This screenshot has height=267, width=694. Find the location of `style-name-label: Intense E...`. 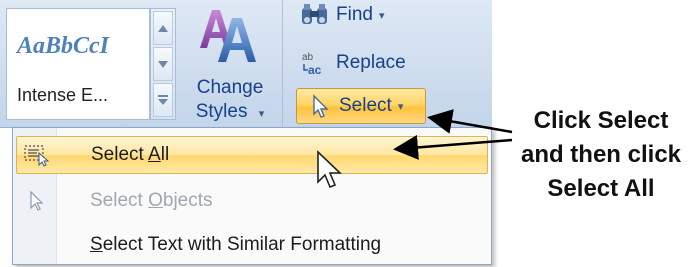

style-name-label: Intense E... is located at coordinates (63, 95).